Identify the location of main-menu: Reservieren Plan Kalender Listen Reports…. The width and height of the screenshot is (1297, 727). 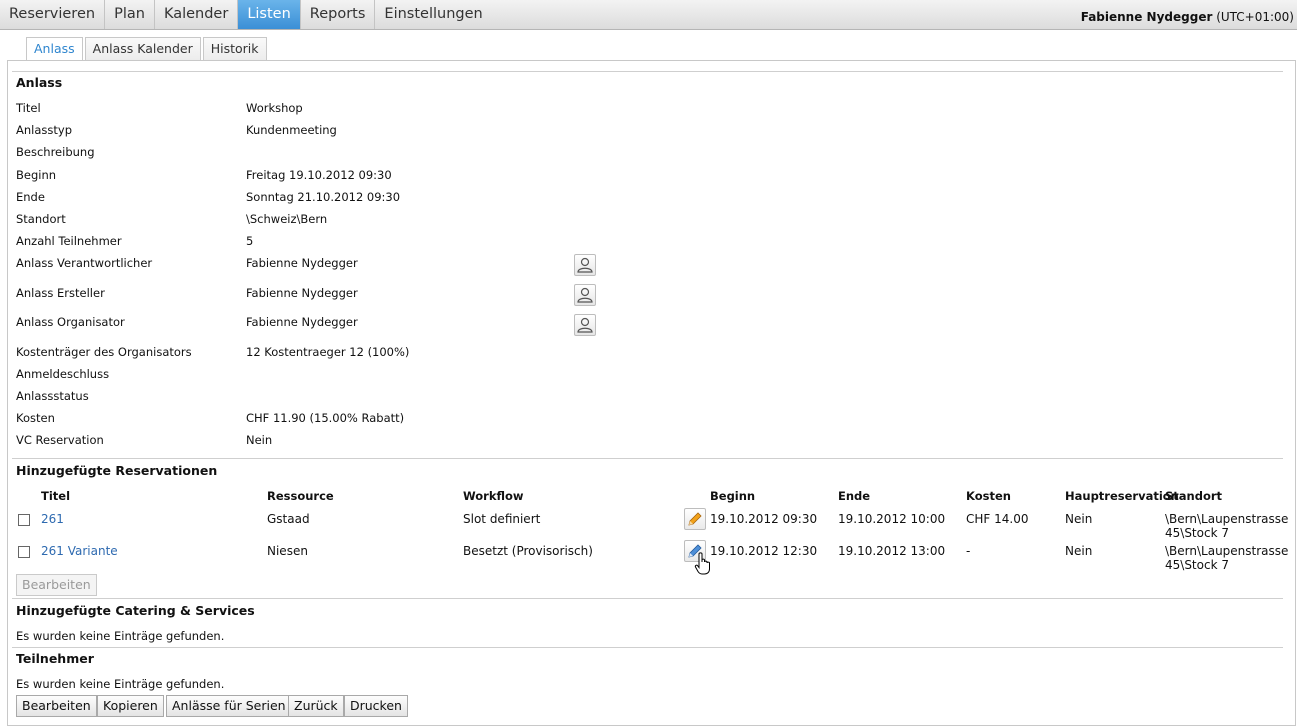
(246, 14).